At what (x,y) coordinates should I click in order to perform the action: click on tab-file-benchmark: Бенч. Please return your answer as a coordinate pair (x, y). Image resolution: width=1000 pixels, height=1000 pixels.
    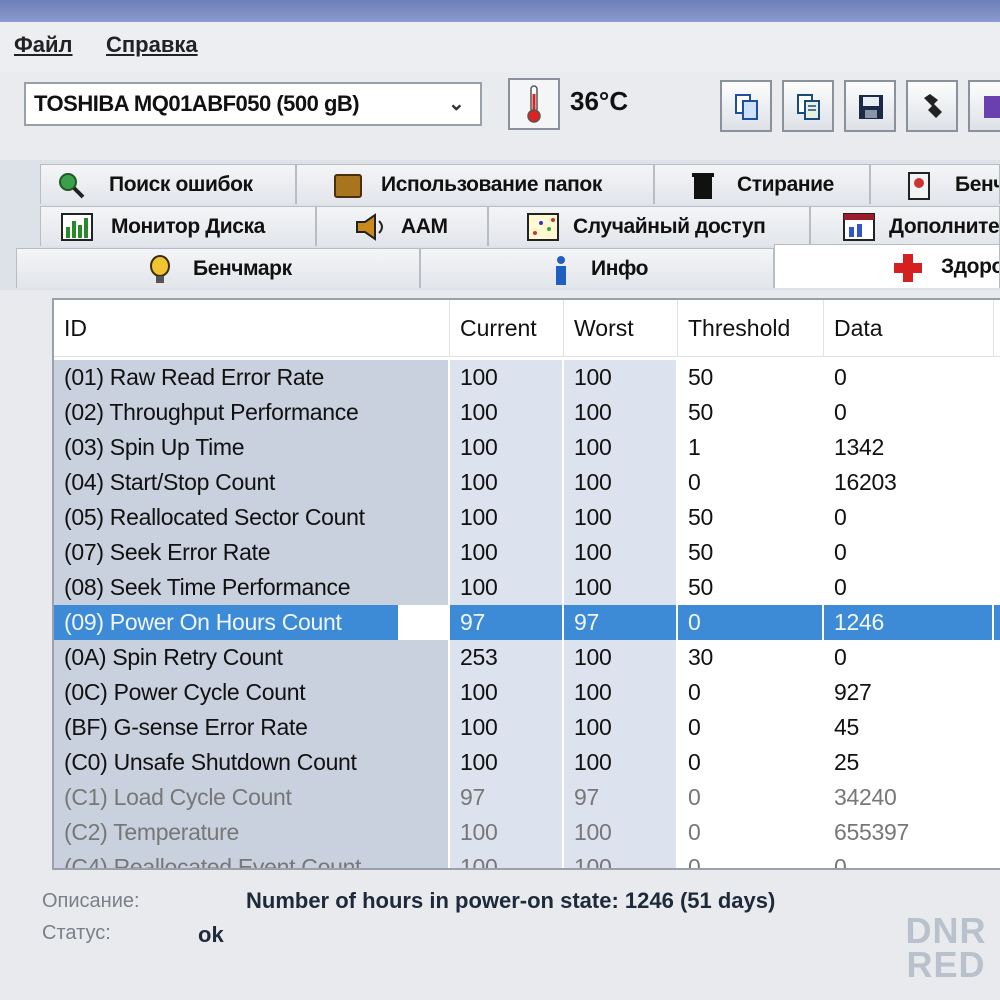
    Looking at the image, I should click on (935, 184).